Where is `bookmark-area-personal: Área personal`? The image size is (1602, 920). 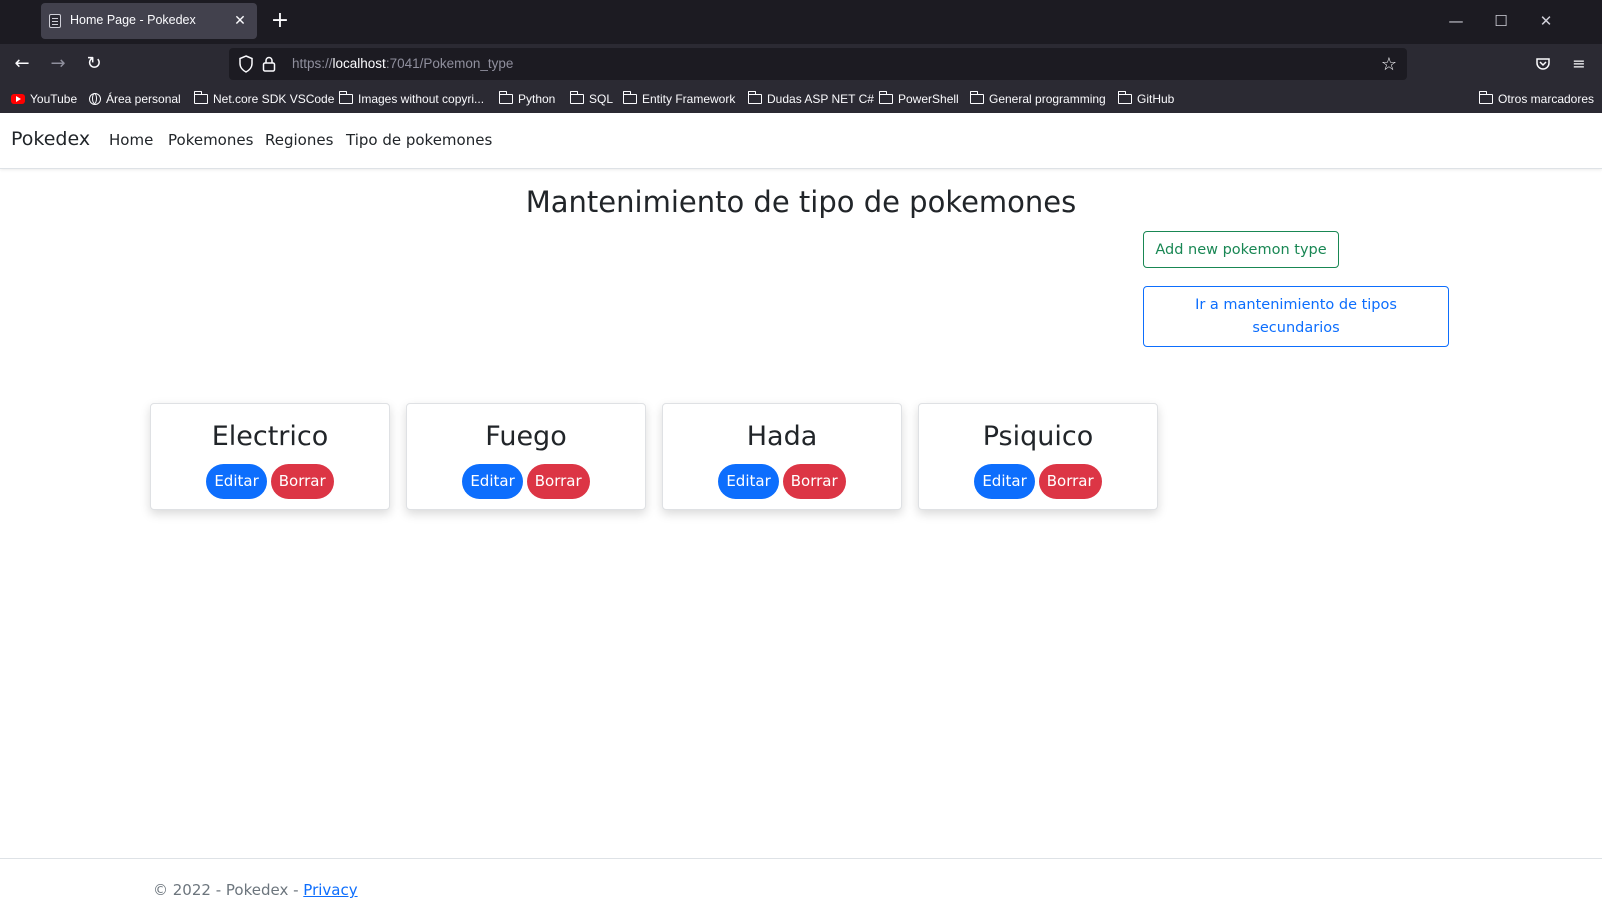
bookmark-area-personal: Área personal is located at coordinates (135, 99).